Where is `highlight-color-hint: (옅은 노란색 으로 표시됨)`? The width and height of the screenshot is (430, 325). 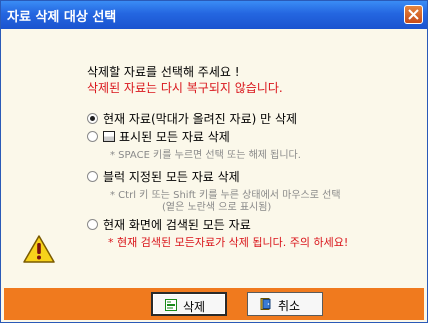
highlight-color-hint: (옅은 노란색 으로 표시됨) is located at coordinates (217, 207).